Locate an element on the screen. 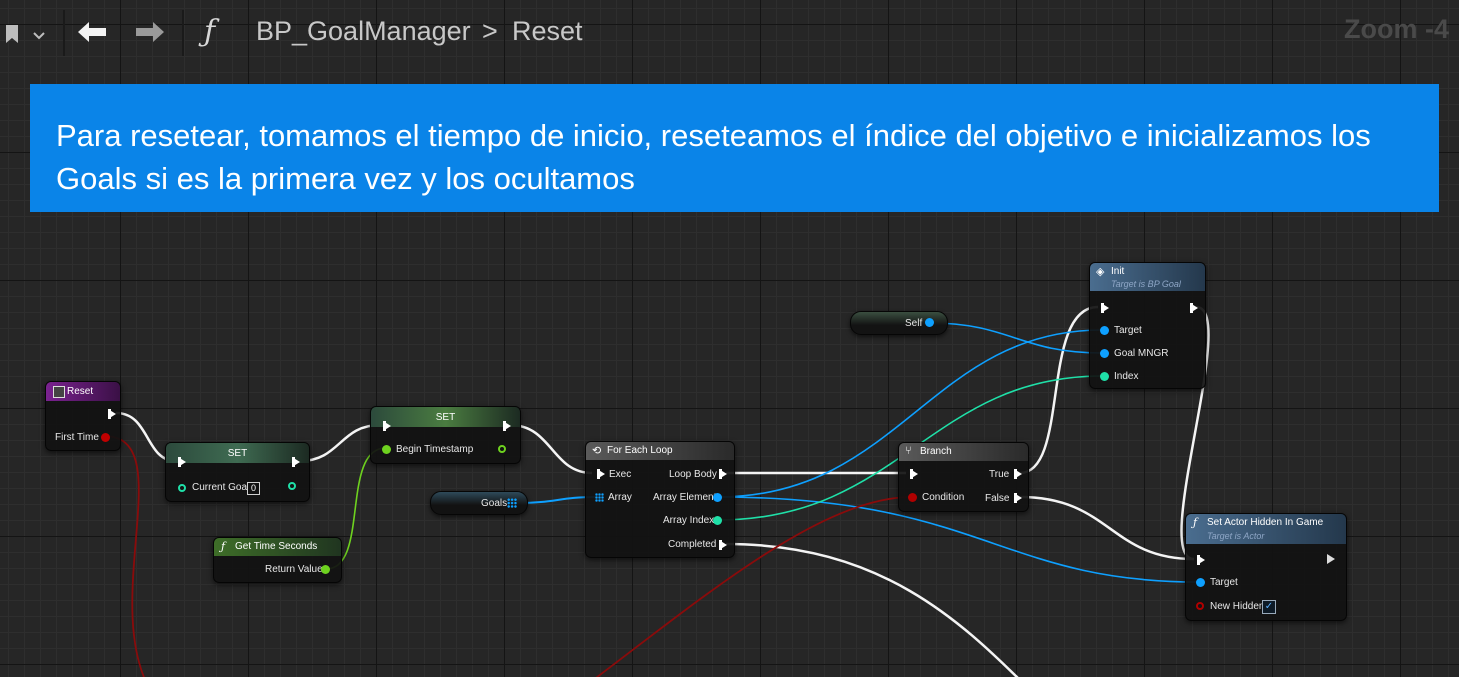  event-icon is located at coordinates (59, 392).